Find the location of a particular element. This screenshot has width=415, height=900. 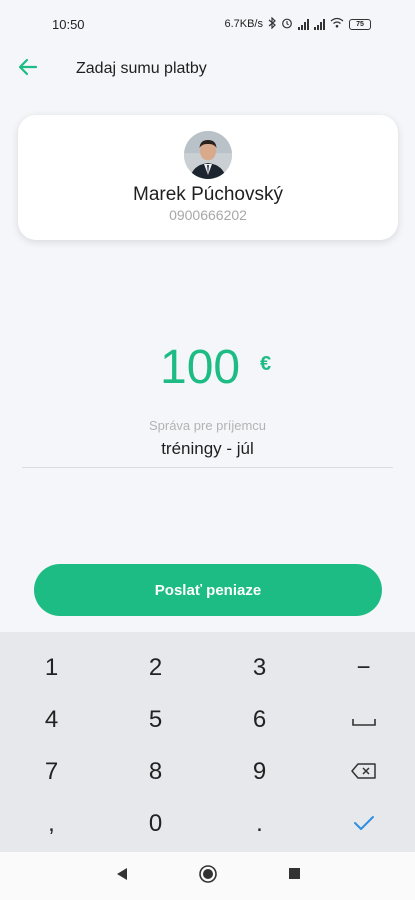

key-comma: , is located at coordinates (51, 824).